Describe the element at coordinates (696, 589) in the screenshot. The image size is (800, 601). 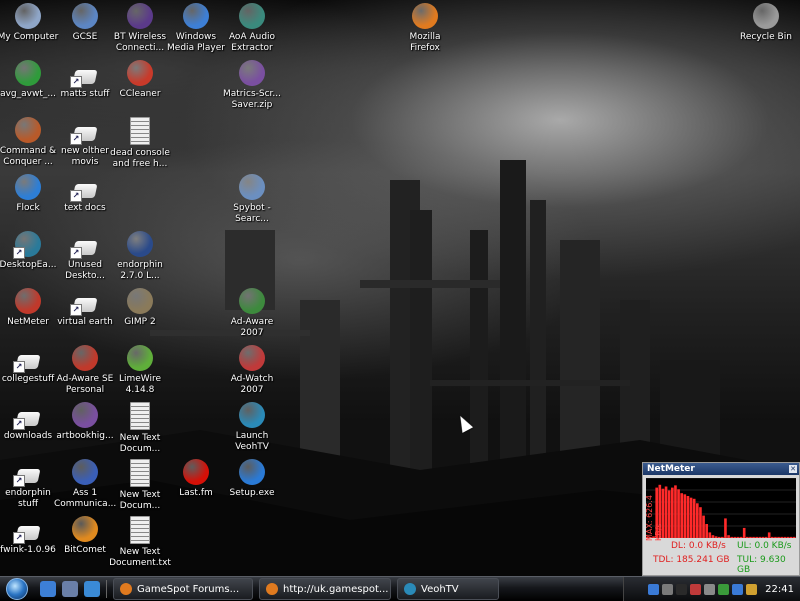
I see `tray-shield-icon` at that location.